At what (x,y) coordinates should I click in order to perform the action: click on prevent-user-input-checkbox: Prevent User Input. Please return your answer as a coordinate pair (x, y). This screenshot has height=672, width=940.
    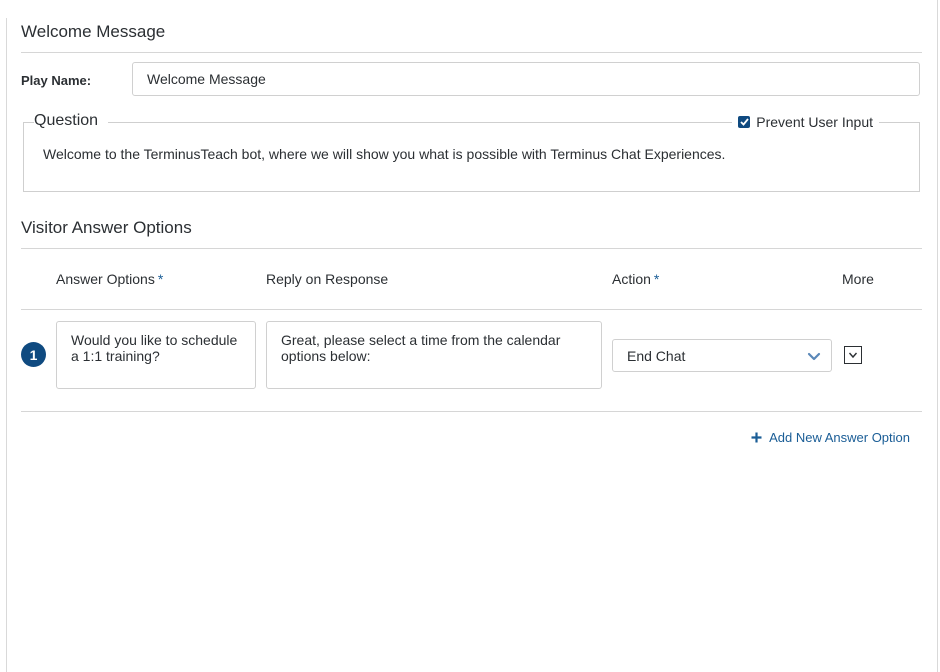
    Looking at the image, I should click on (805, 122).